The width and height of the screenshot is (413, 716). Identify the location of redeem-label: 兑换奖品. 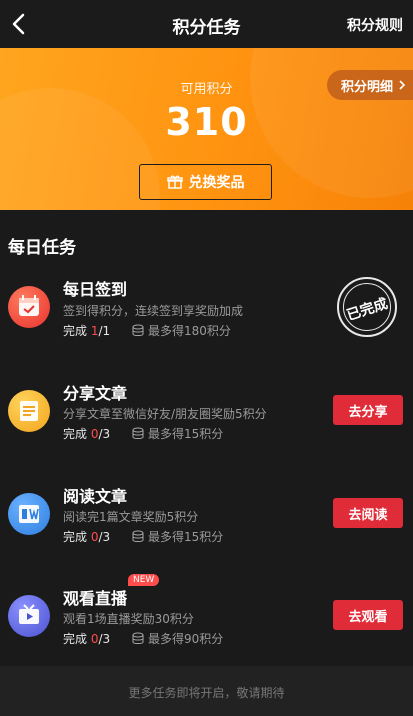
(216, 183).